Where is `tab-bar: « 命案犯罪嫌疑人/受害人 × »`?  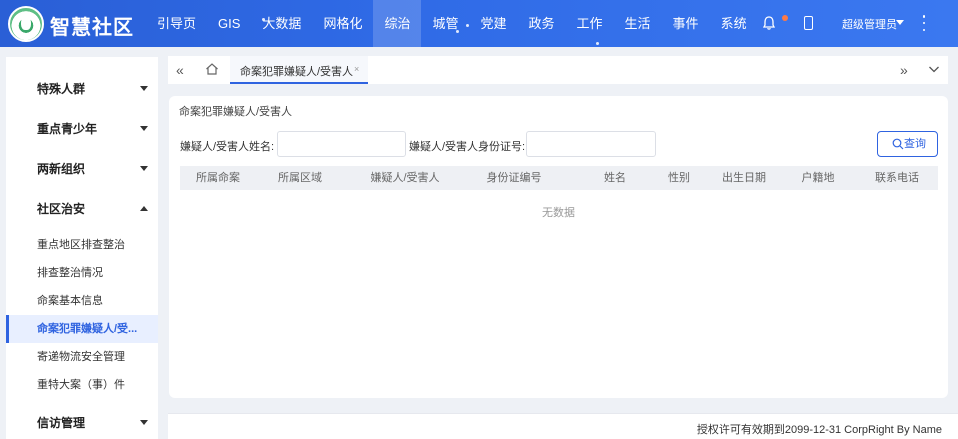
tab-bar: « 命案犯罪嫌疑人/受害人 × » is located at coordinates (558, 70).